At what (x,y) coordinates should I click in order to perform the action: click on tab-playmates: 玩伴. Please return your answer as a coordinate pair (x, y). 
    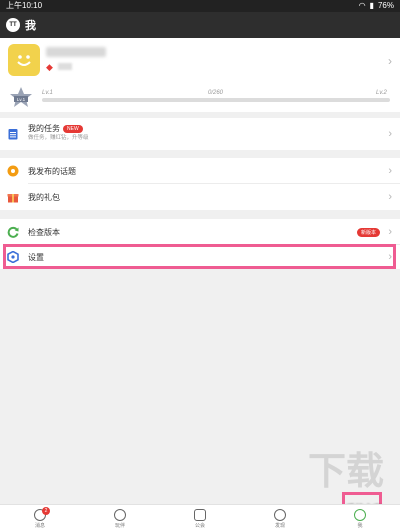
    Looking at the image, I should click on (120, 518).